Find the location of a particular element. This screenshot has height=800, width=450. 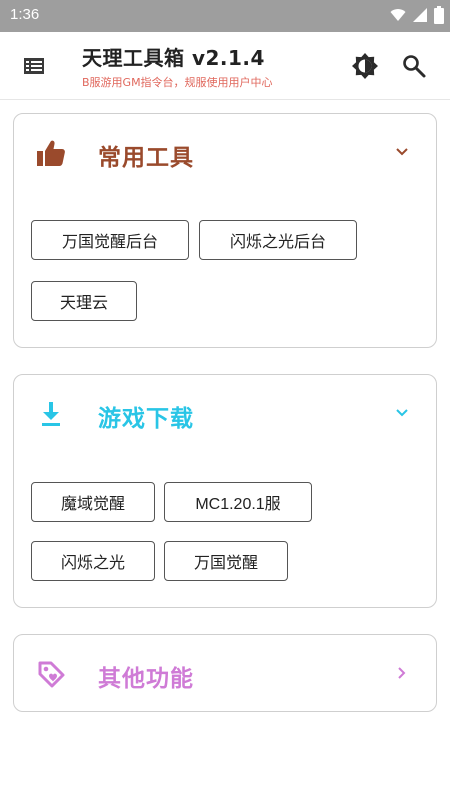

status-icons is located at coordinates (417, 15).